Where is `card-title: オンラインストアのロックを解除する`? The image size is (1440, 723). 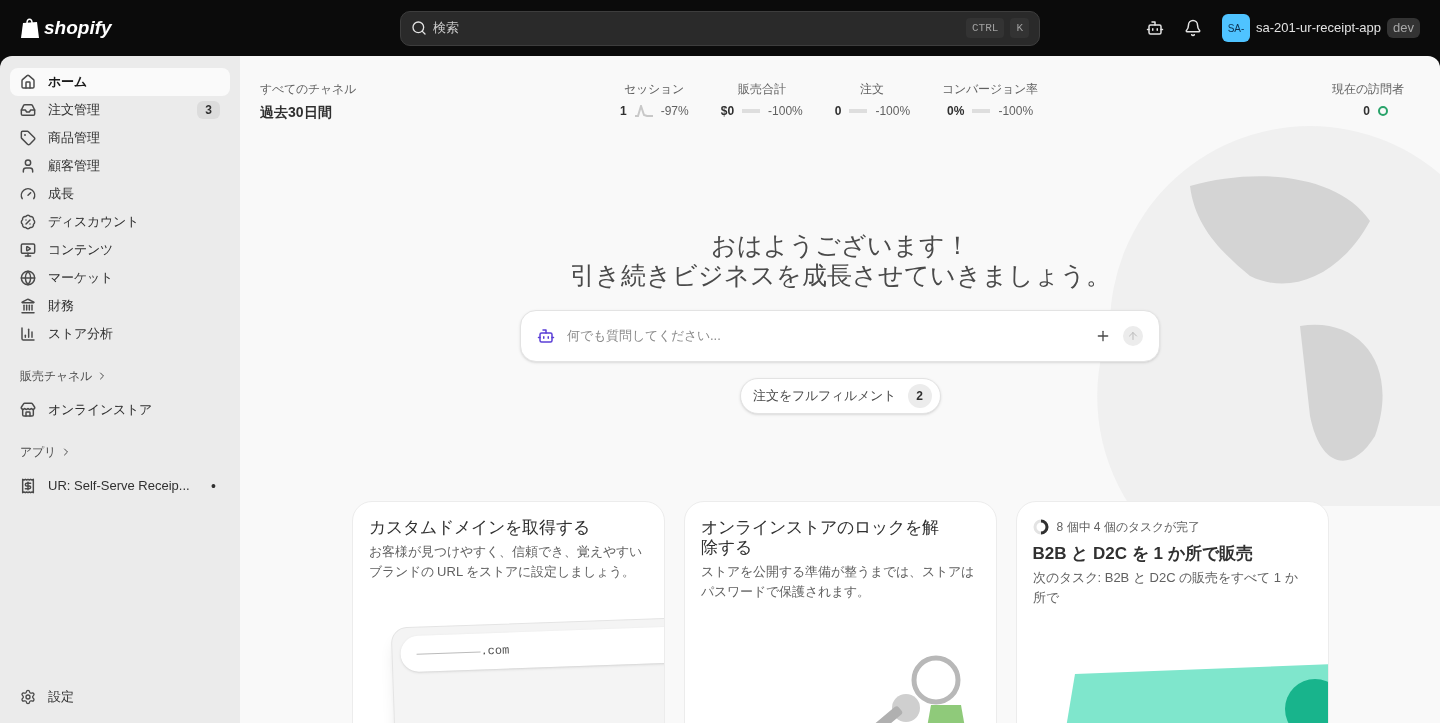 card-title: オンラインストアのロックを解除する is located at coordinates (820, 538).